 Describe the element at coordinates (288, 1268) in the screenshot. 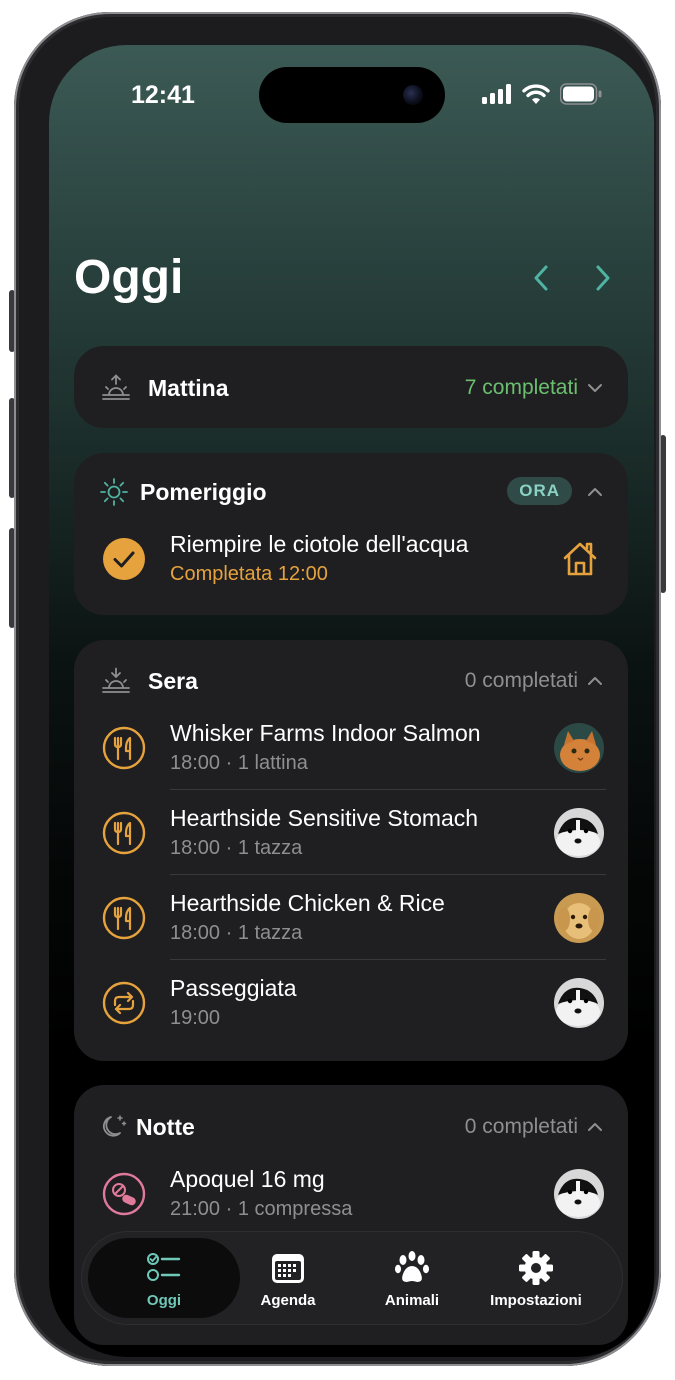

I see `calendar-icon` at that location.